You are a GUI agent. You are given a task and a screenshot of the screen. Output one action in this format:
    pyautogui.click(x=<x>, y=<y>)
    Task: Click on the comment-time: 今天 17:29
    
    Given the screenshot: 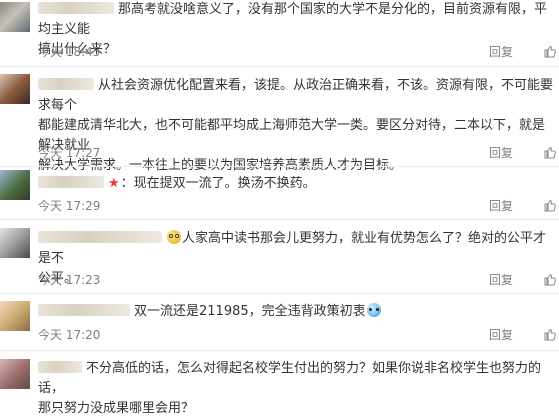 What is the action you would take?
    pyautogui.click(x=69, y=206)
    